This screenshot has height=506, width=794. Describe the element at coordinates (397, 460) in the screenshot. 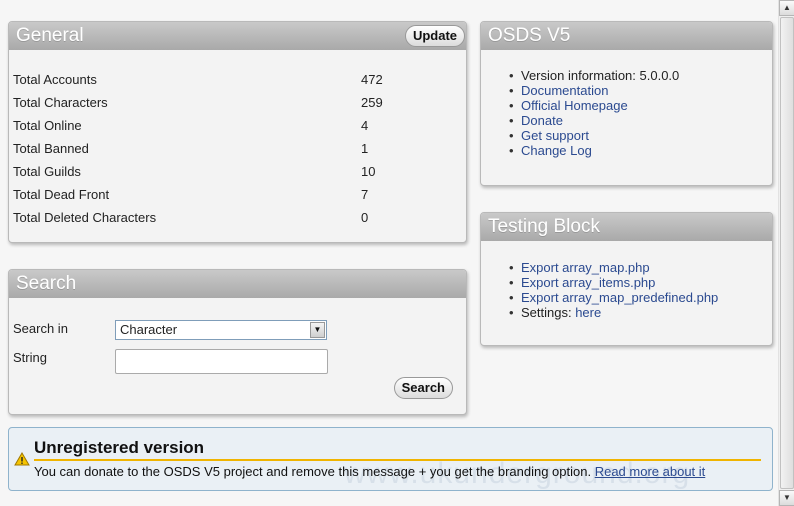

I see `notice-divider` at that location.